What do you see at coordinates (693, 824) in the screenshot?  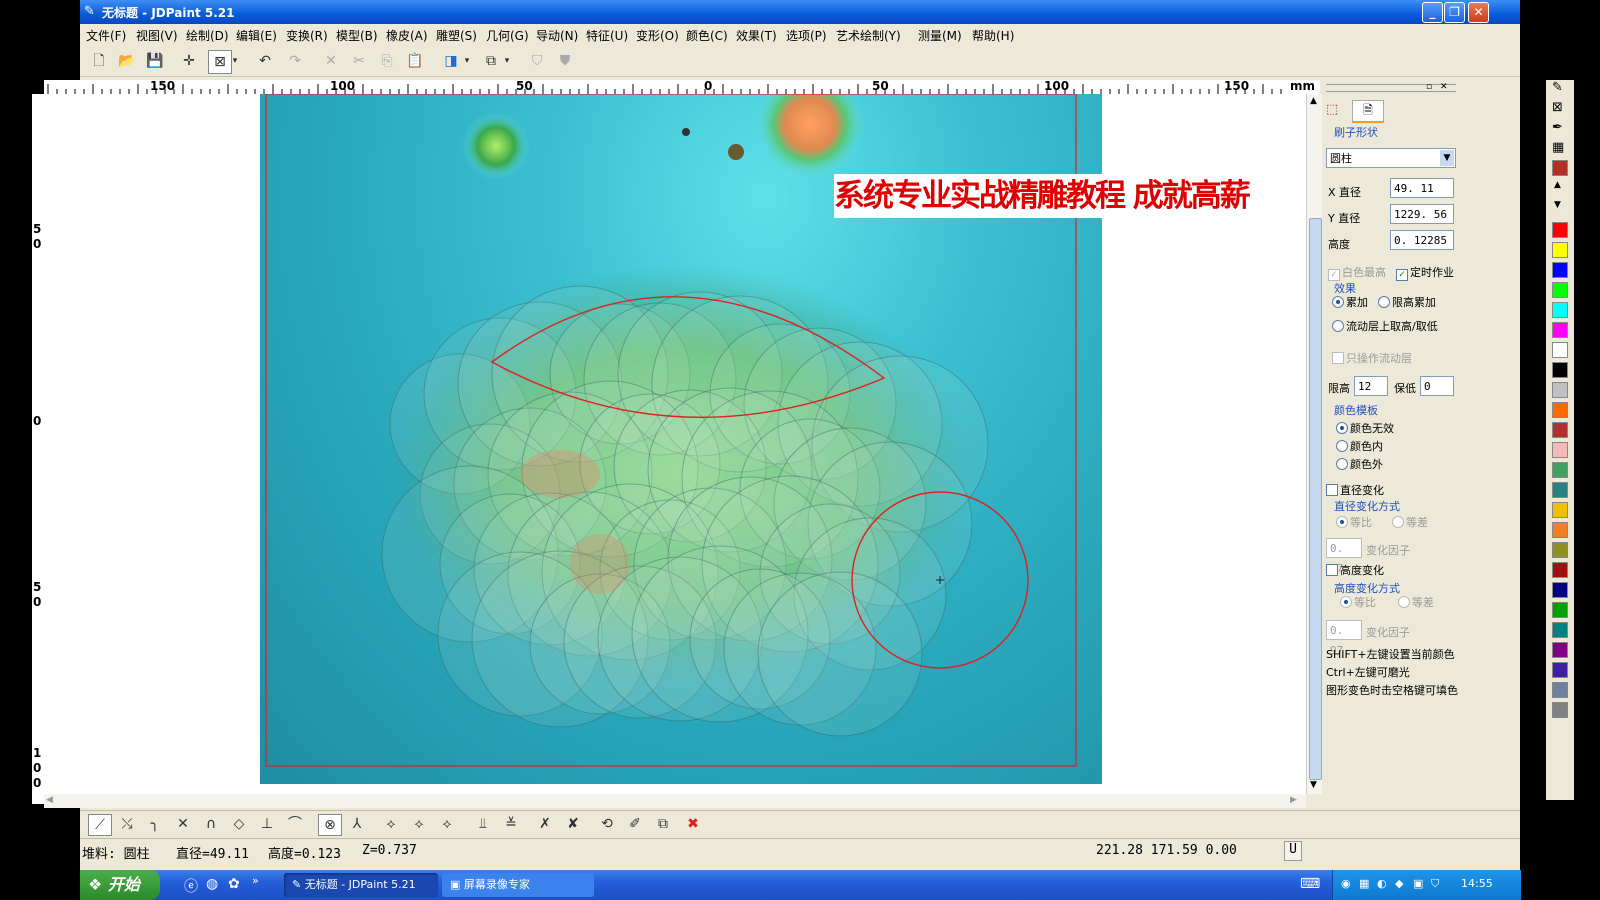 I see `cancel-icon: ✖` at bounding box center [693, 824].